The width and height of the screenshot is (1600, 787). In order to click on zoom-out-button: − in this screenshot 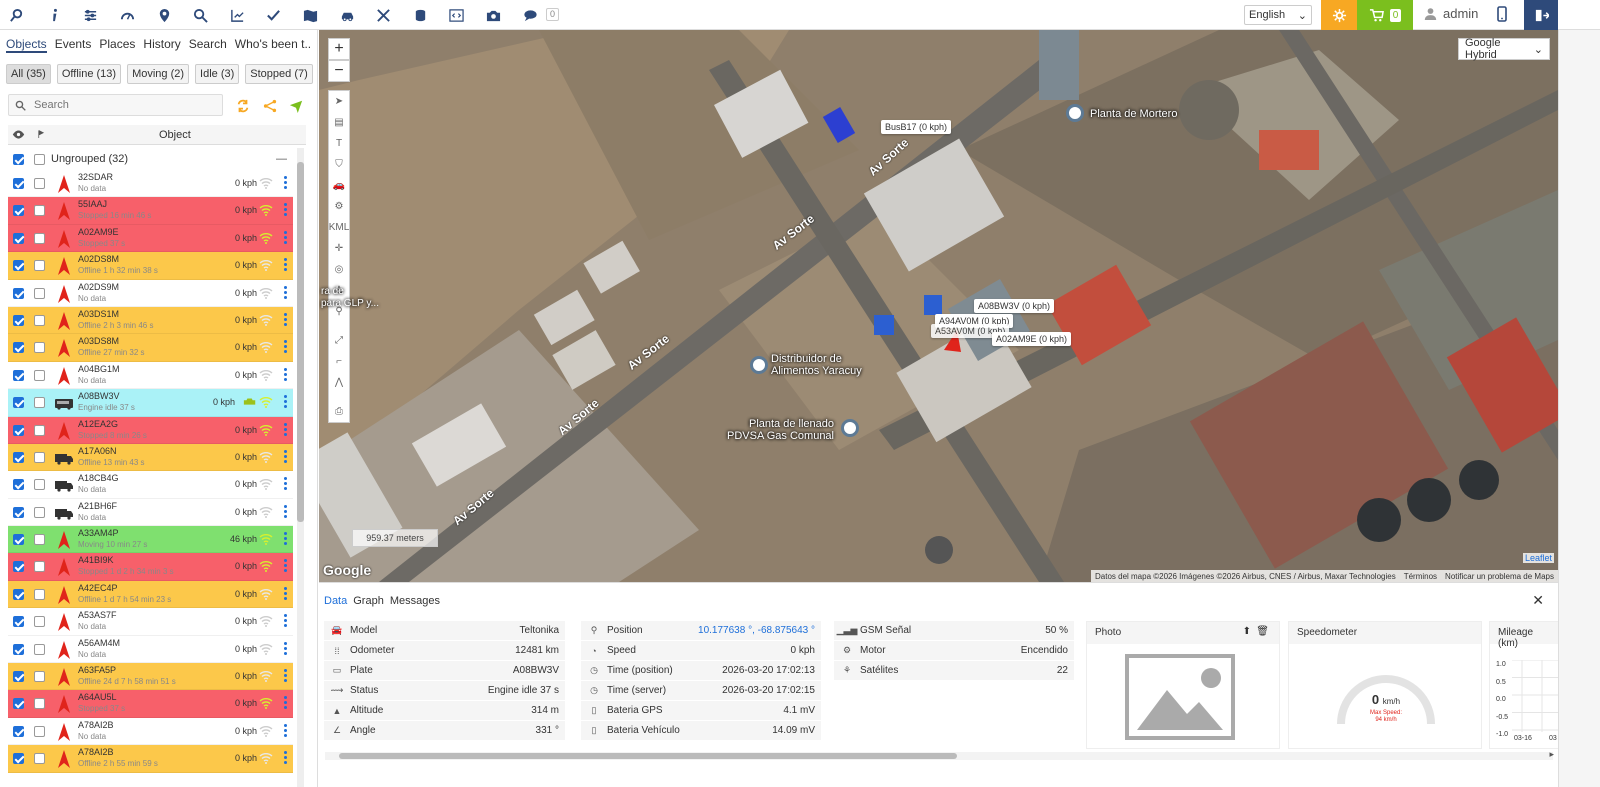, I will do `click(339, 71)`.